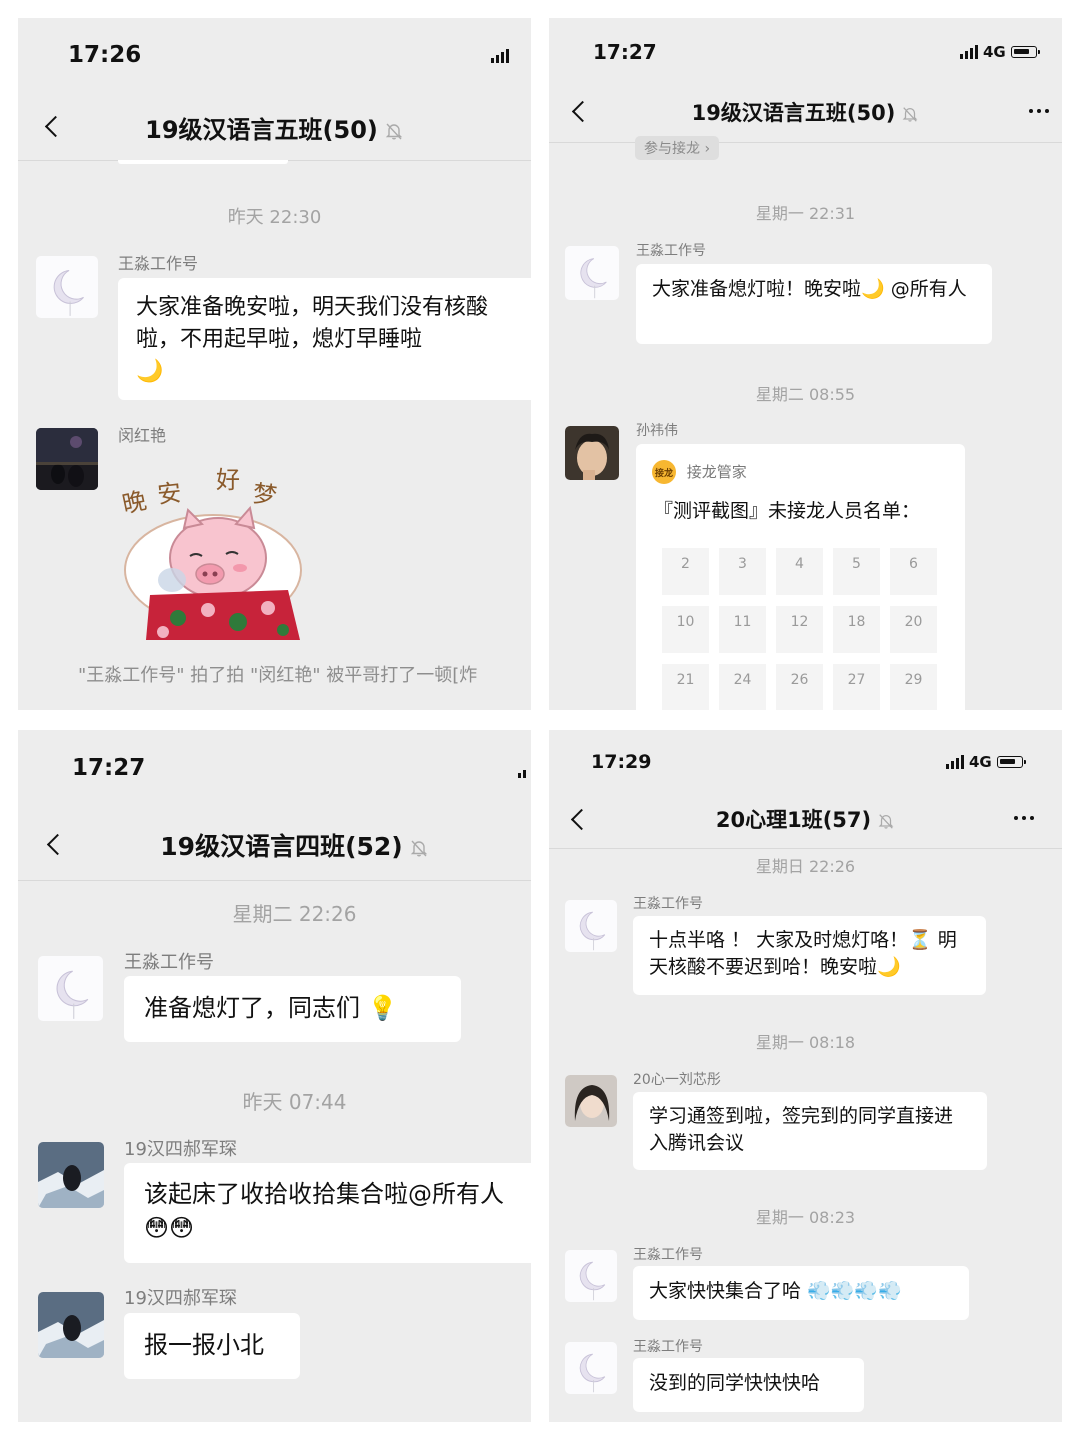  What do you see at coordinates (134, 502) in the screenshot?
I see `sticker-char: 晚` at bounding box center [134, 502].